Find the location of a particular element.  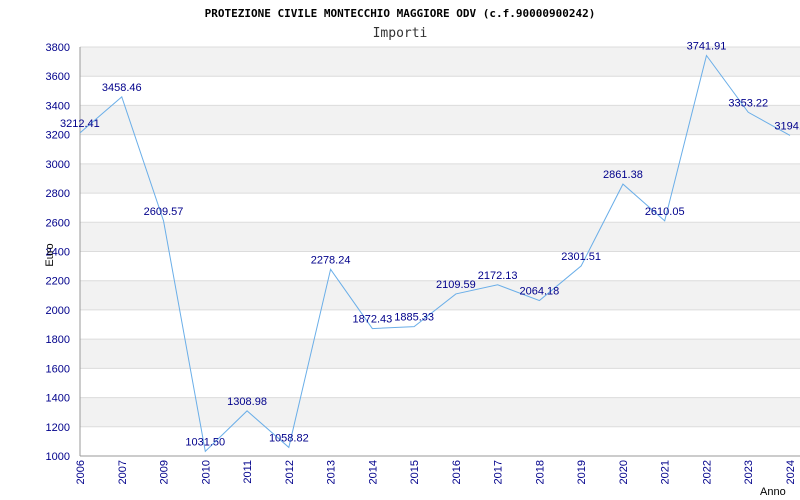

y-tick-label: 2000 is located at coordinates (58, 311).